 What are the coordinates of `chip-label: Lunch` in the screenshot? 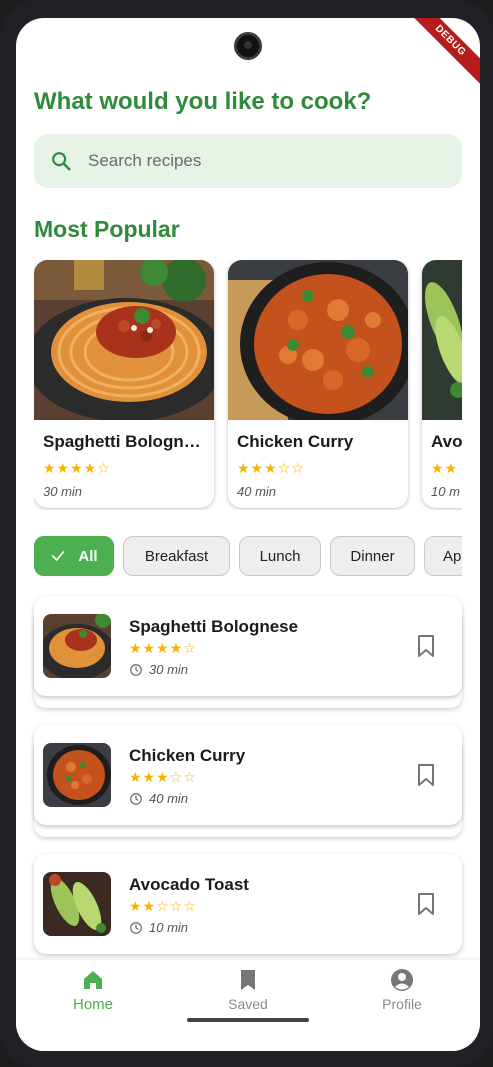 It's located at (280, 556).